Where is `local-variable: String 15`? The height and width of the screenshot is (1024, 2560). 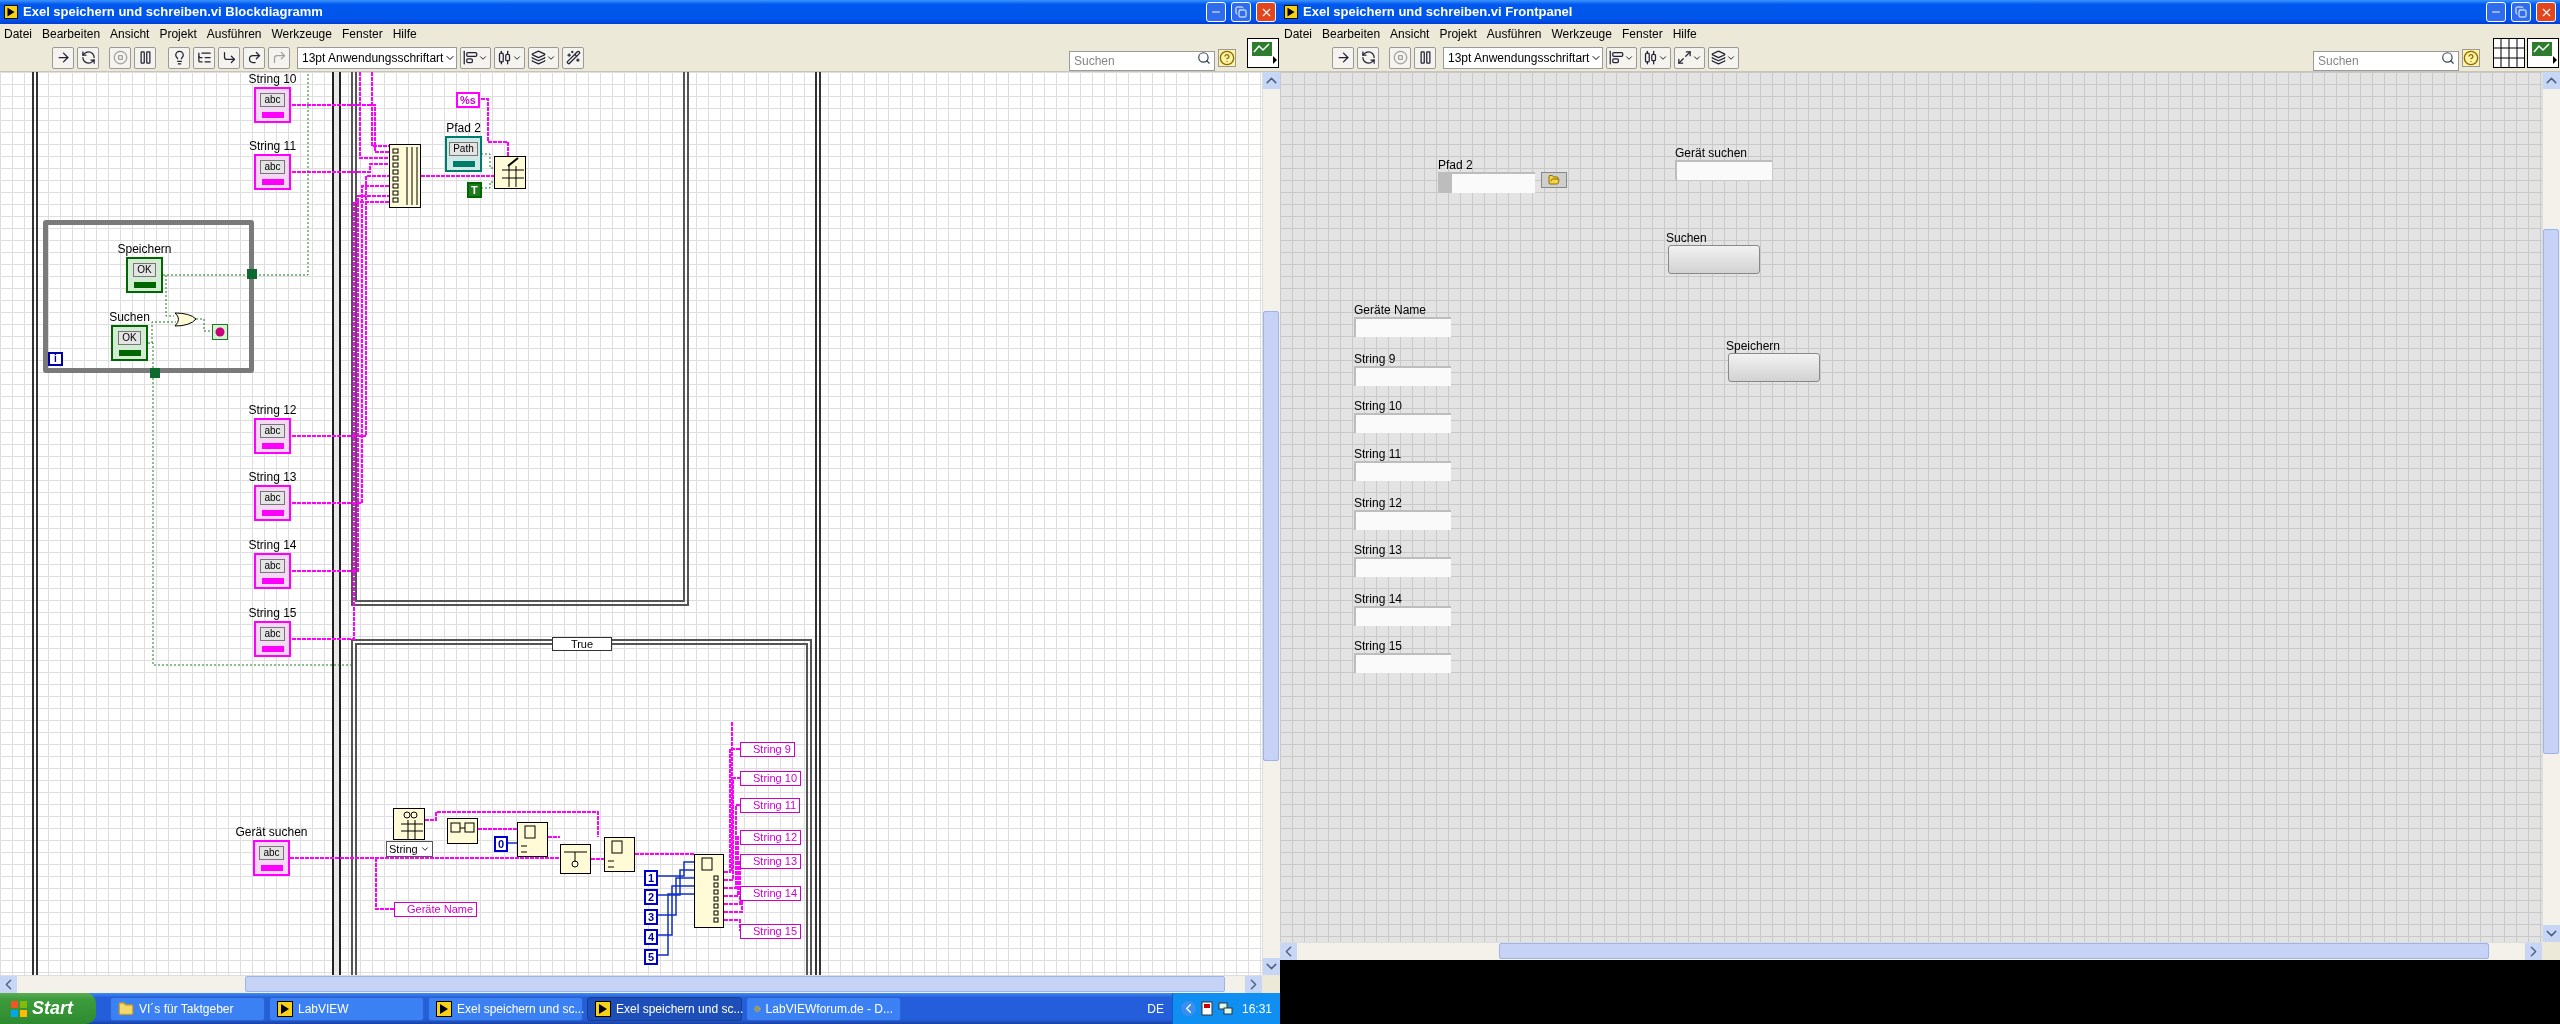 local-variable: String 15 is located at coordinates (771, 931).